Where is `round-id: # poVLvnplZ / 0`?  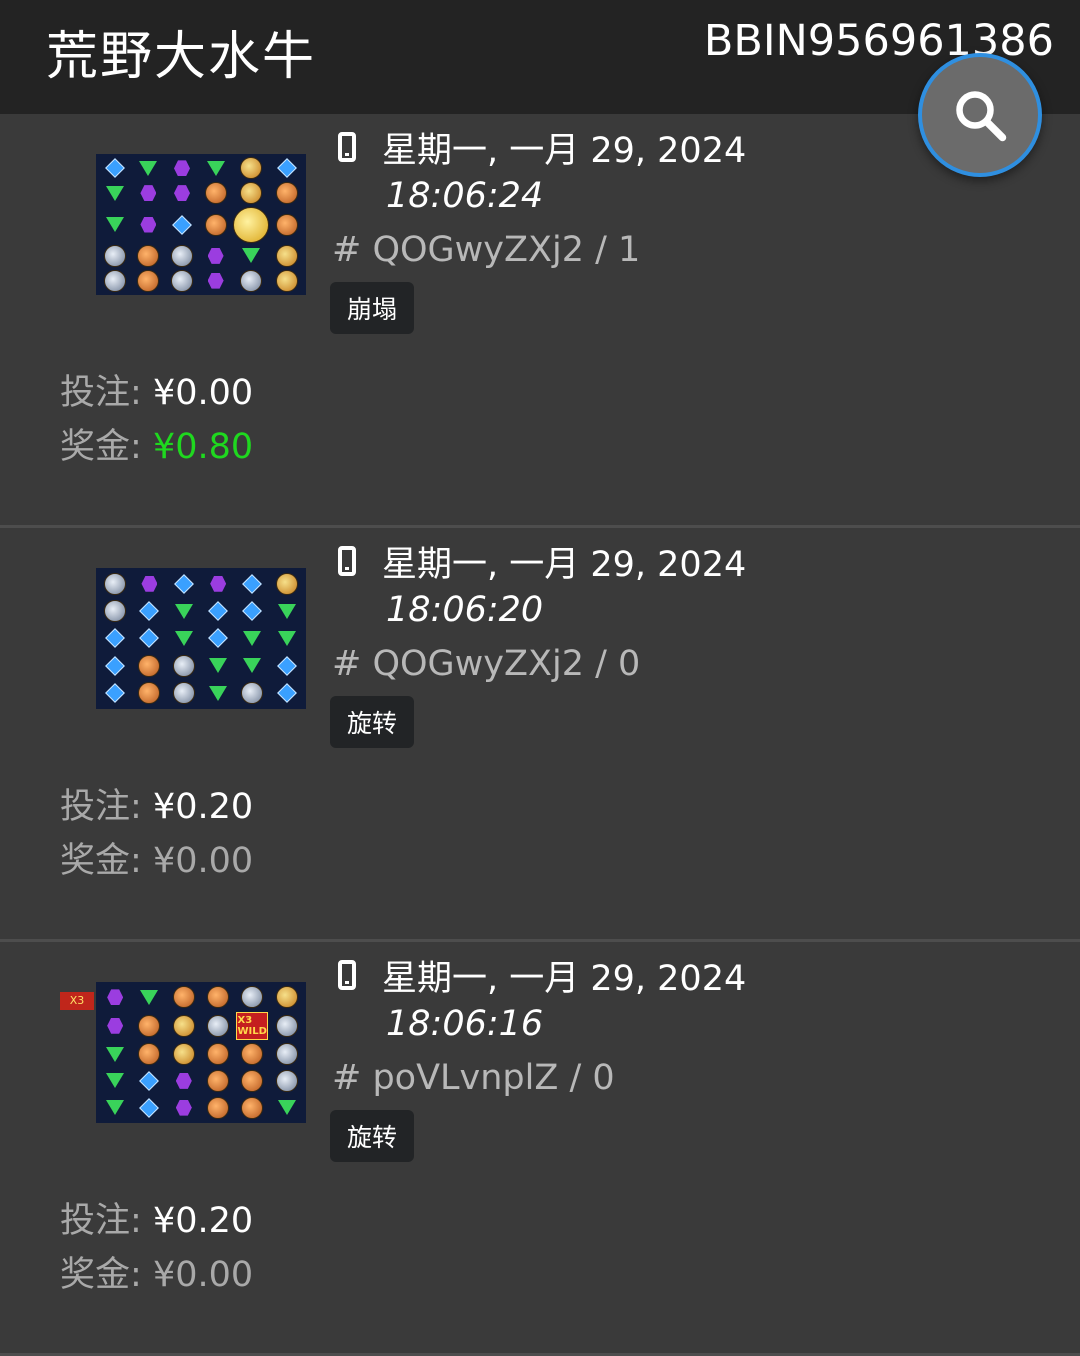
round-id: # poVLvnplZ / 0 is located at coordinates (473, 1078).